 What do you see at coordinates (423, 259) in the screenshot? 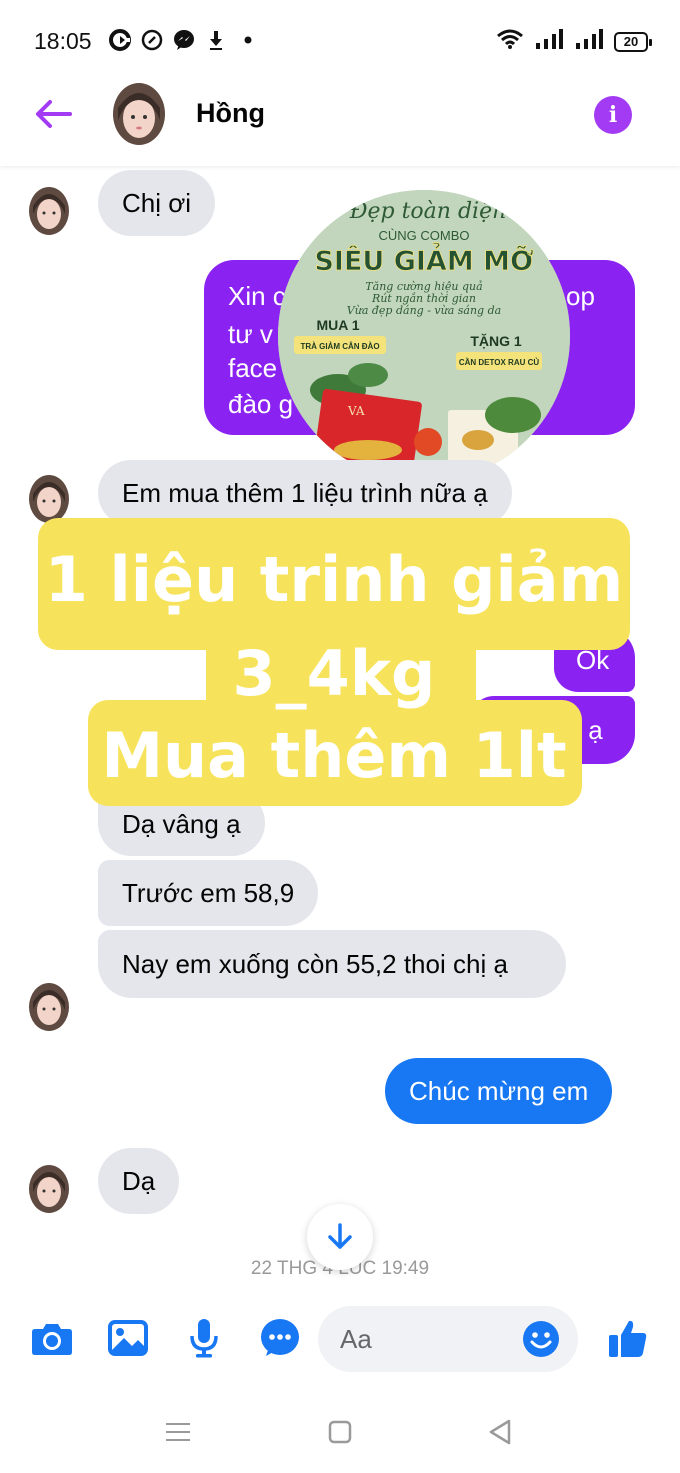
I see `promo-title: SIÊU GIẢM MỠ` at bounding box center [423, 259].